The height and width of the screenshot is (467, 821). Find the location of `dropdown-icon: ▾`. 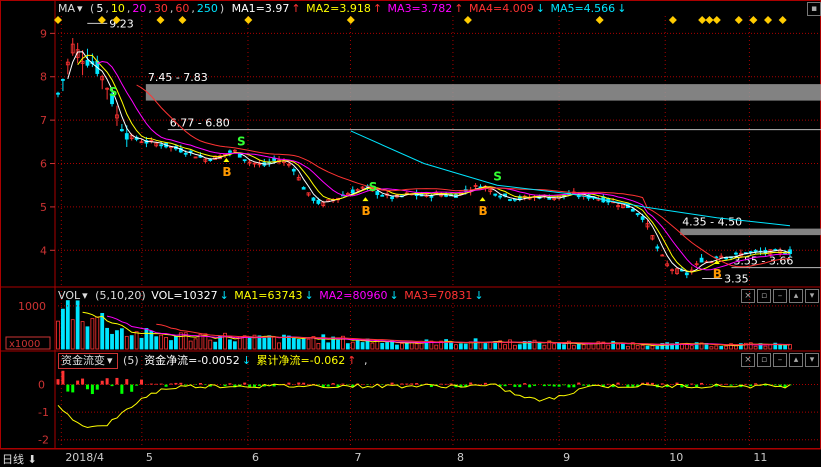

dropdown-icon: ▾ is located at coordinates (85, 295).